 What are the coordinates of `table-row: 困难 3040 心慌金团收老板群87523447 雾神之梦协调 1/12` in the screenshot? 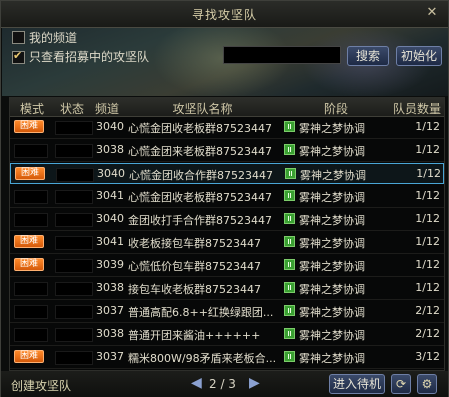 It's located at (227, 128).